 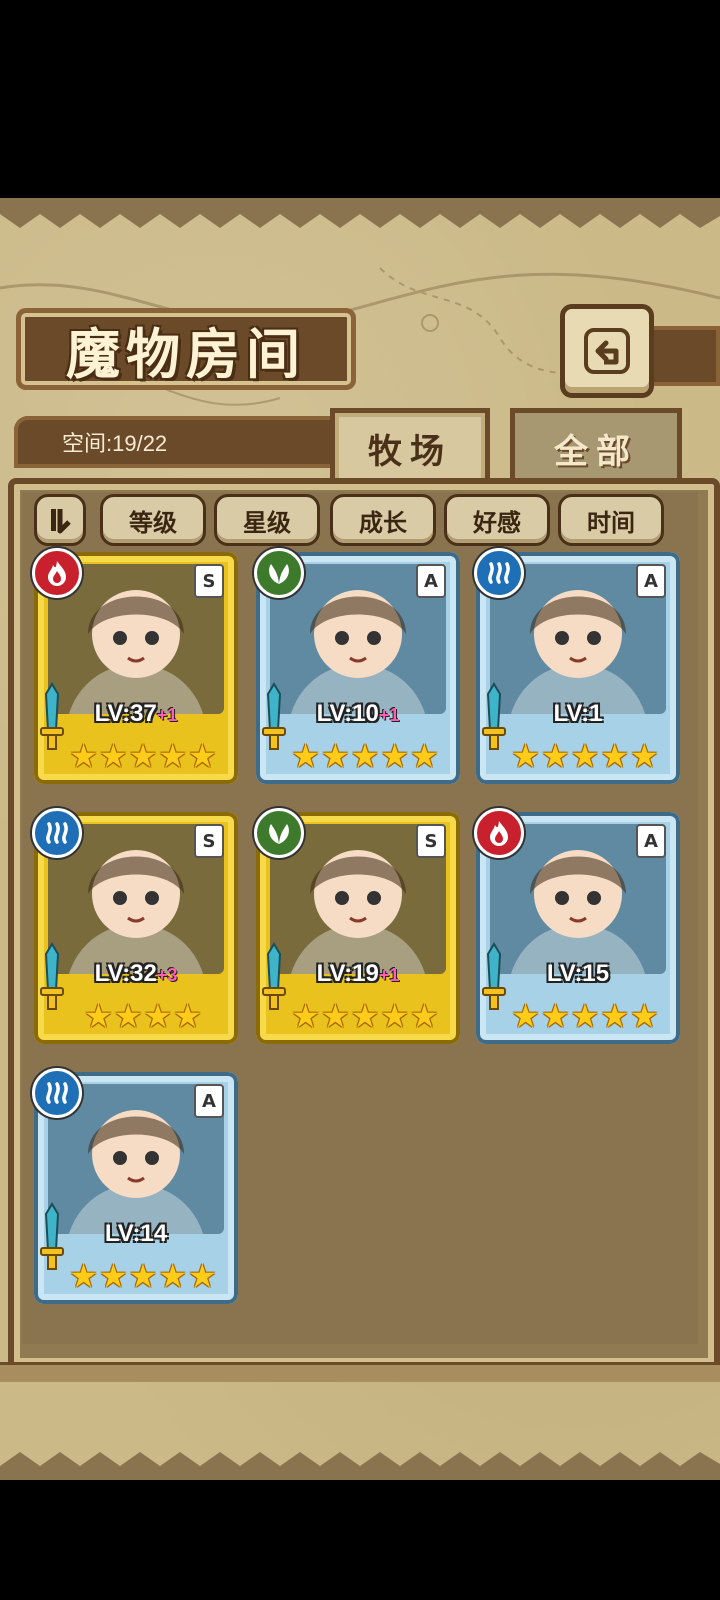 I want to click on page-title: 魔物房间, so click(x=186, y=353).